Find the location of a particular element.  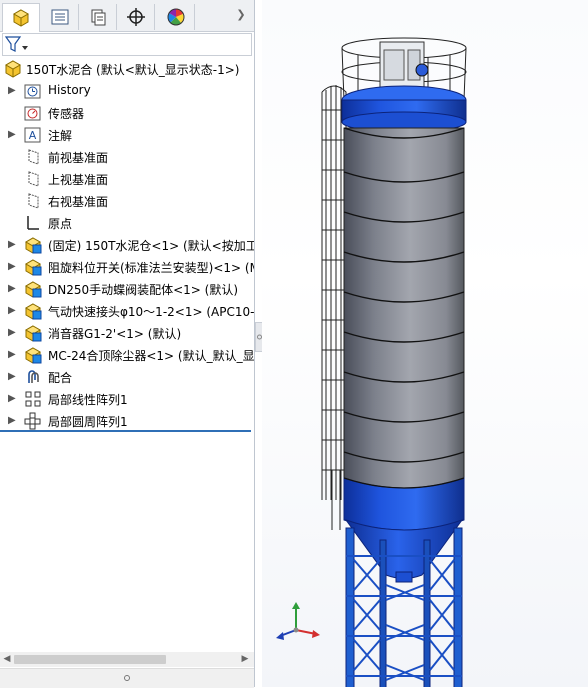

sensor-icon is located at coordinates (32, 113).